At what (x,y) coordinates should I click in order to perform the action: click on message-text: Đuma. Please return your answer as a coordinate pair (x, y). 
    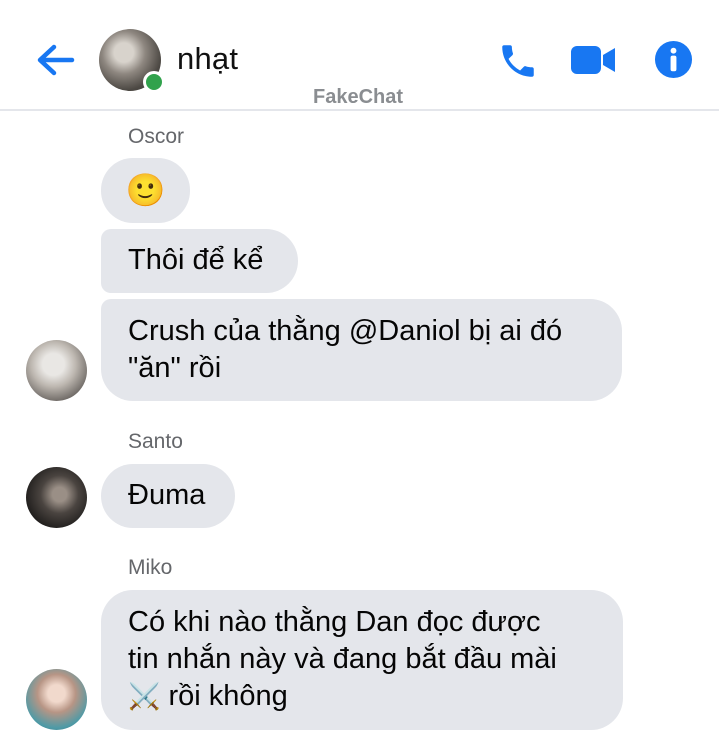
    Looking at the image, I should click on (167, 495).